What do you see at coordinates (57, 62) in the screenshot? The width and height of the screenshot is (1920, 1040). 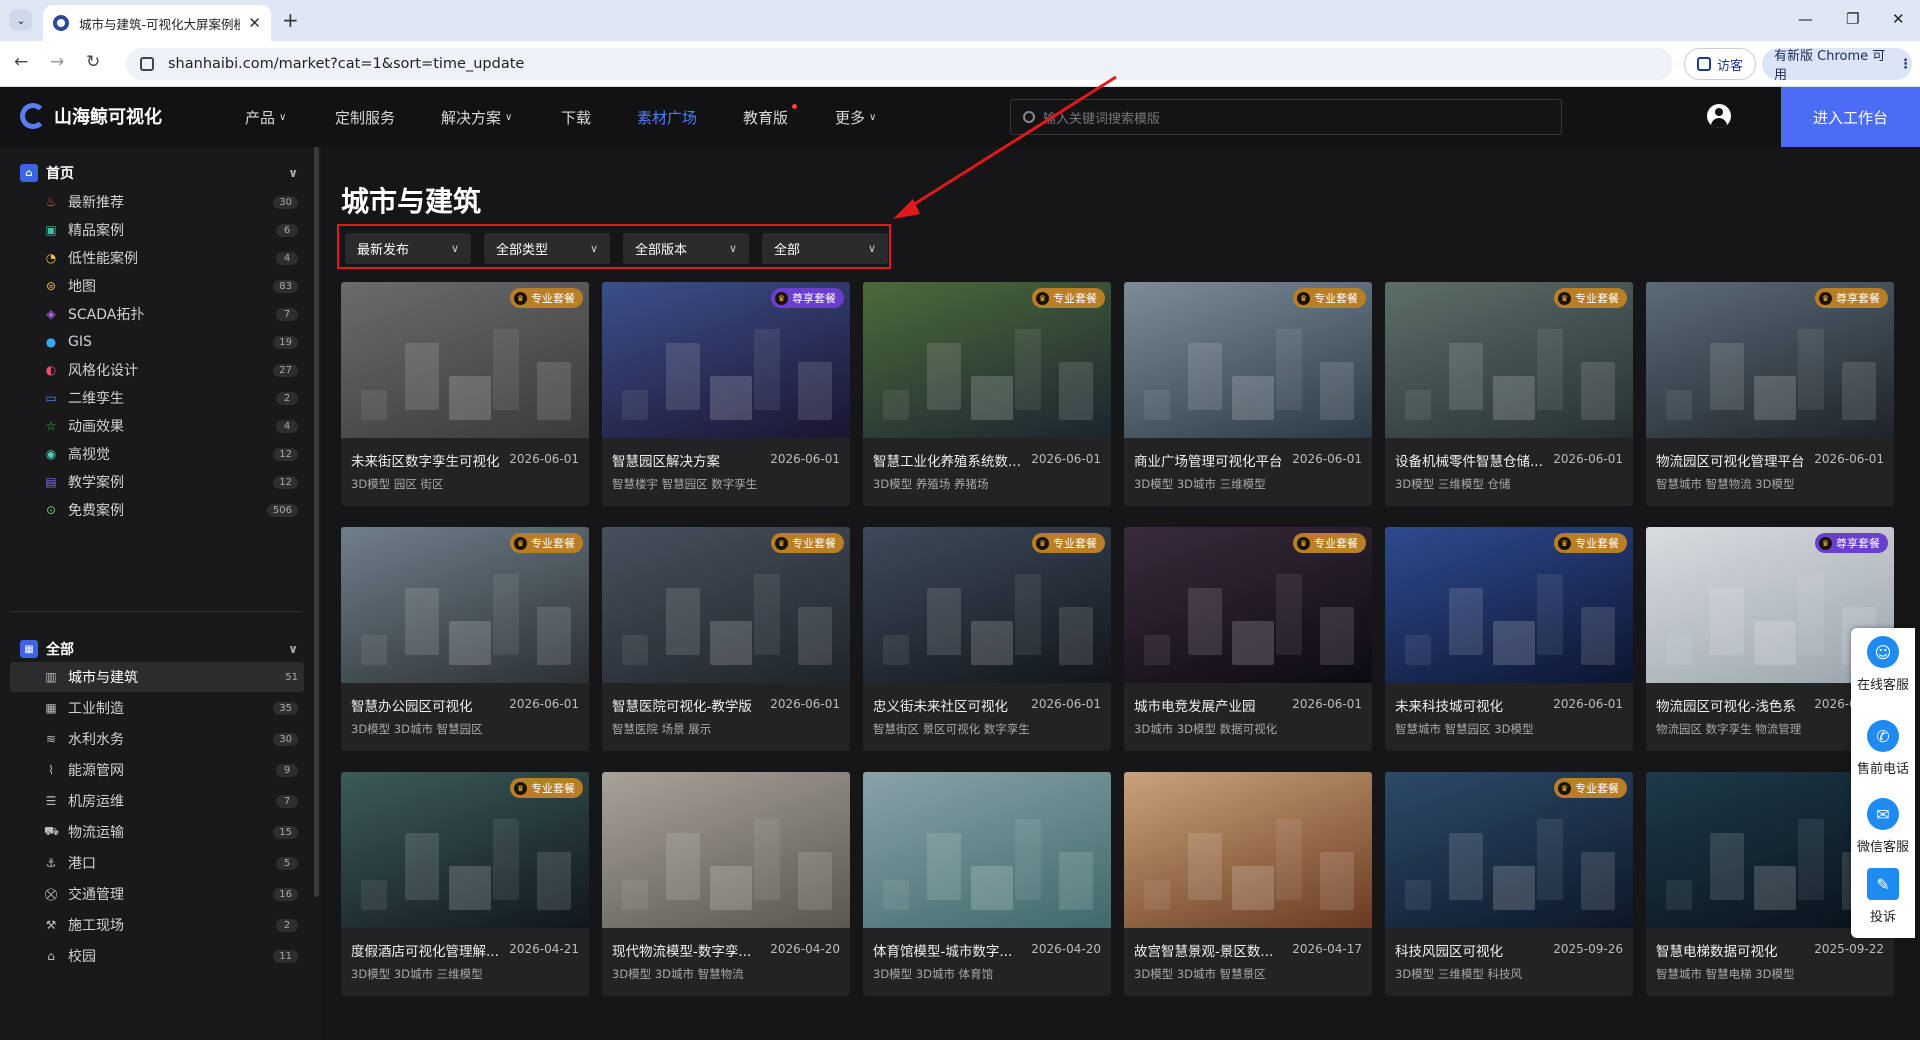 I see `forward-icon: →` at bounding box center [57, 62].